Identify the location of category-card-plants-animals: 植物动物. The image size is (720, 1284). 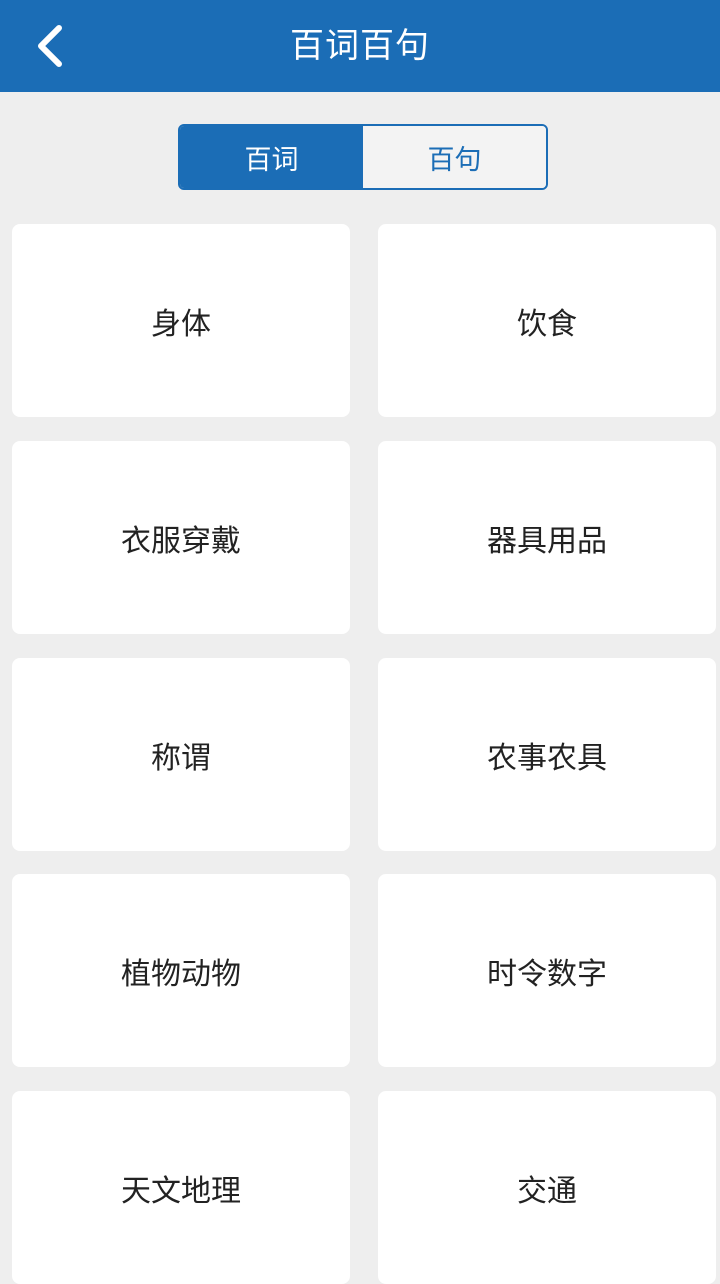
(181, 970).